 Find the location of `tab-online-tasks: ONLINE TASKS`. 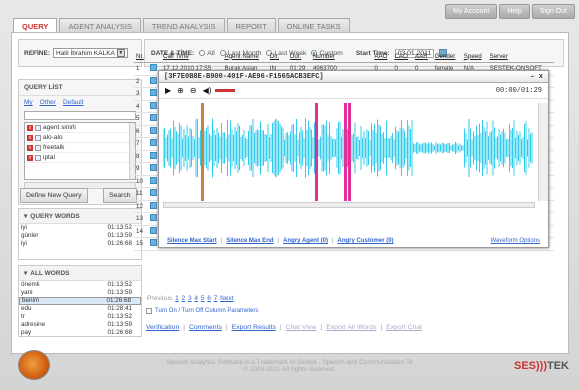

tab-online-tasks: ONLINE TASKS is located at coordinates (313, 25).